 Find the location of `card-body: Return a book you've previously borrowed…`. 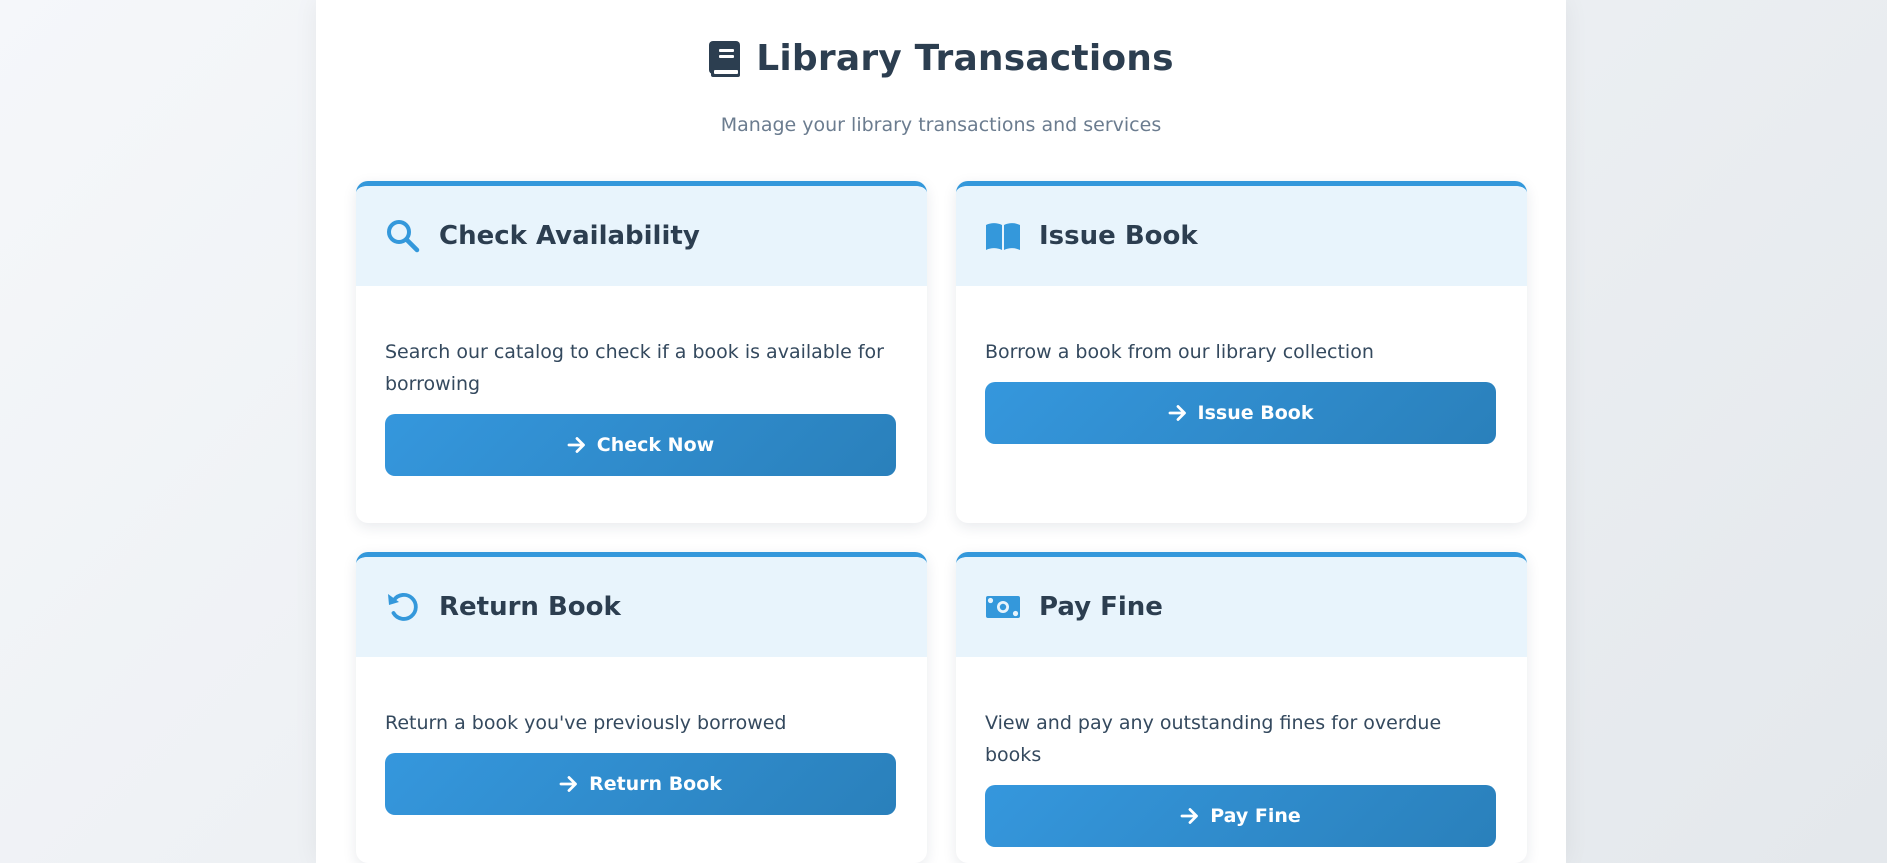

card-body: Return a book you've previously borrowed… is located at coordinates (641, 751).